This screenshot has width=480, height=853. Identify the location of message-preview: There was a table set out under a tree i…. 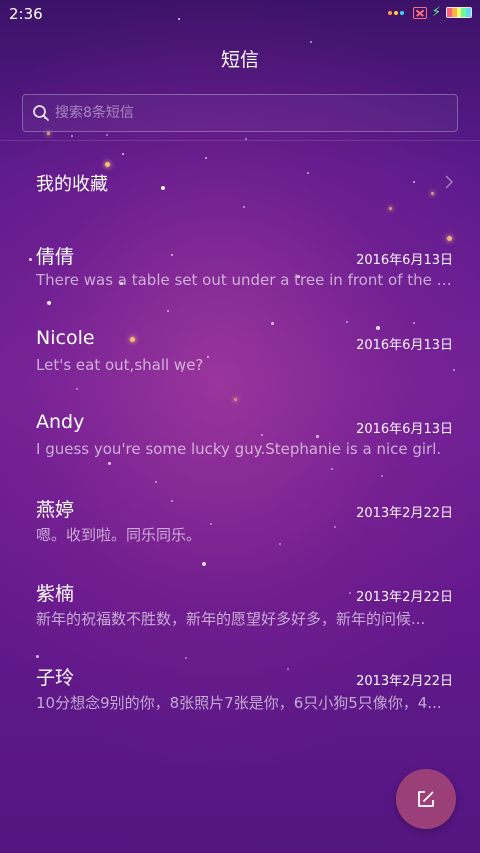
(245, 280).